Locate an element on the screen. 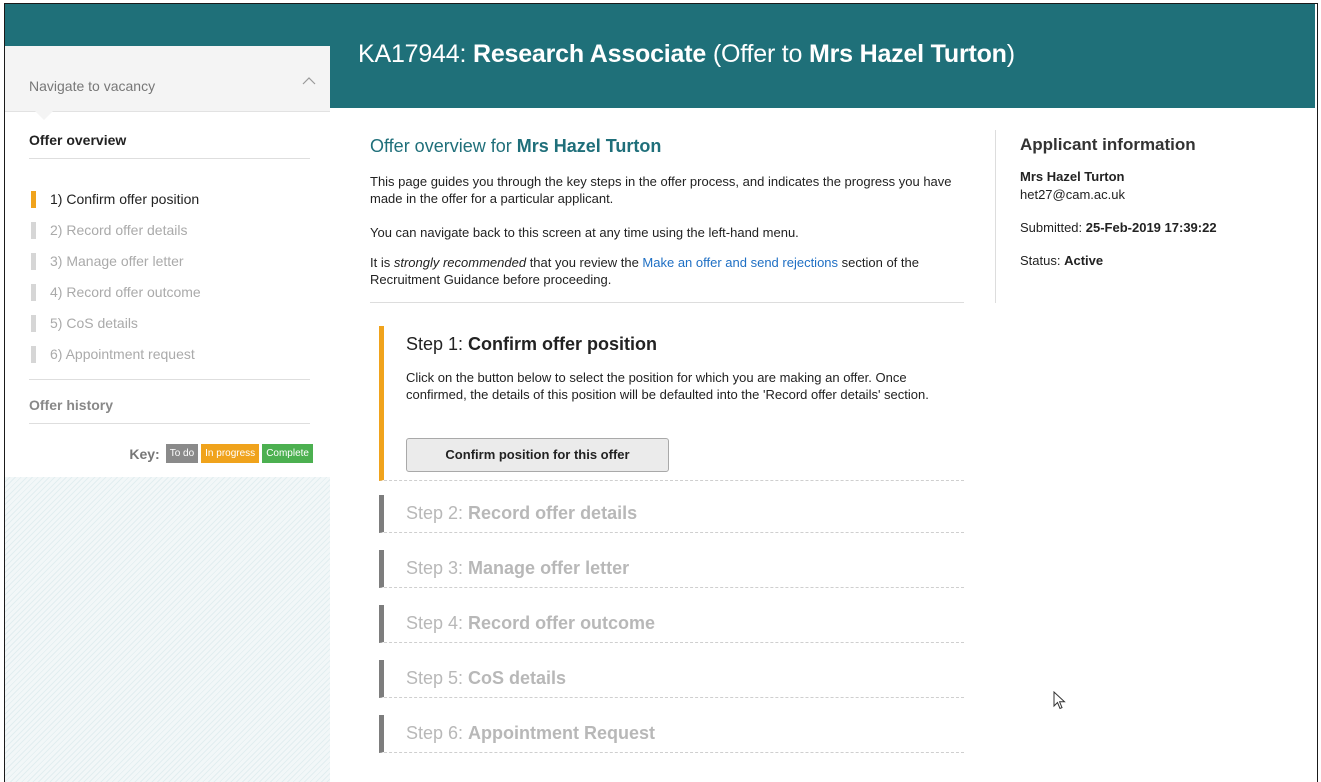 This screenshot has height=782, width=1321. sidebar-step-5: 5) CoS details is located at coordinates (84, 323).